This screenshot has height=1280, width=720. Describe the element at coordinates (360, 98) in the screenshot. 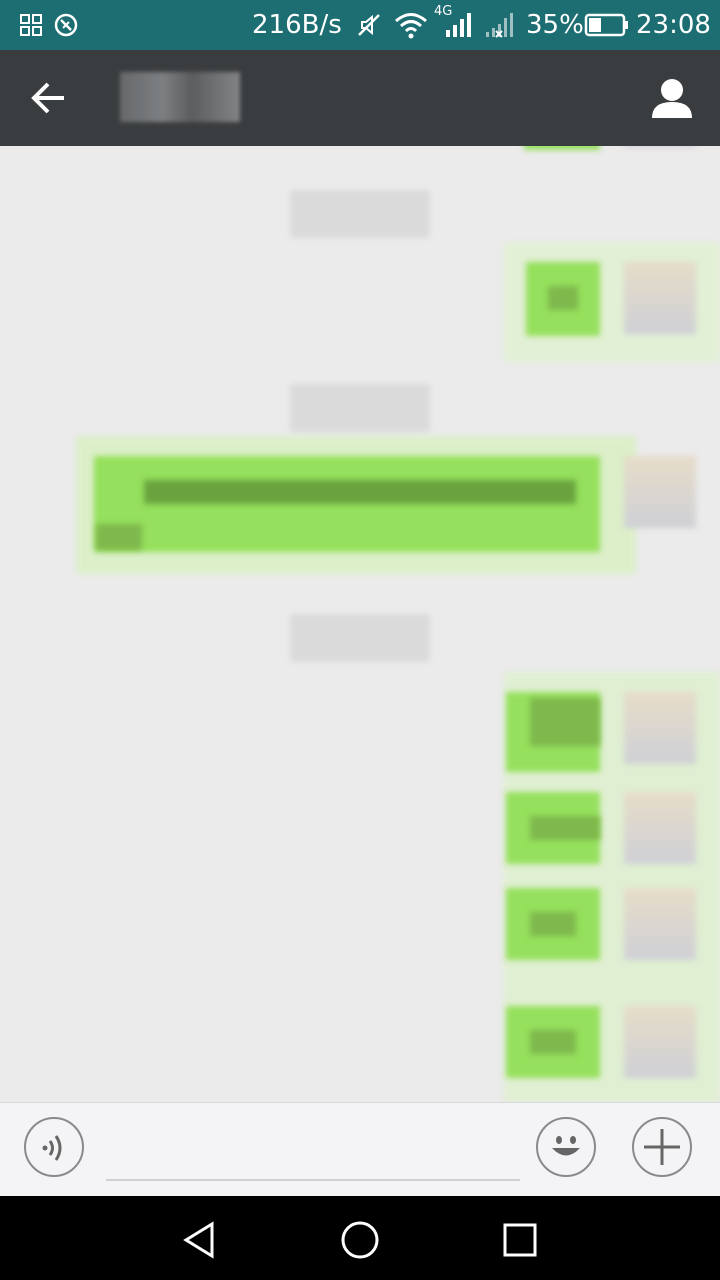

I see `chat-header` at that location.